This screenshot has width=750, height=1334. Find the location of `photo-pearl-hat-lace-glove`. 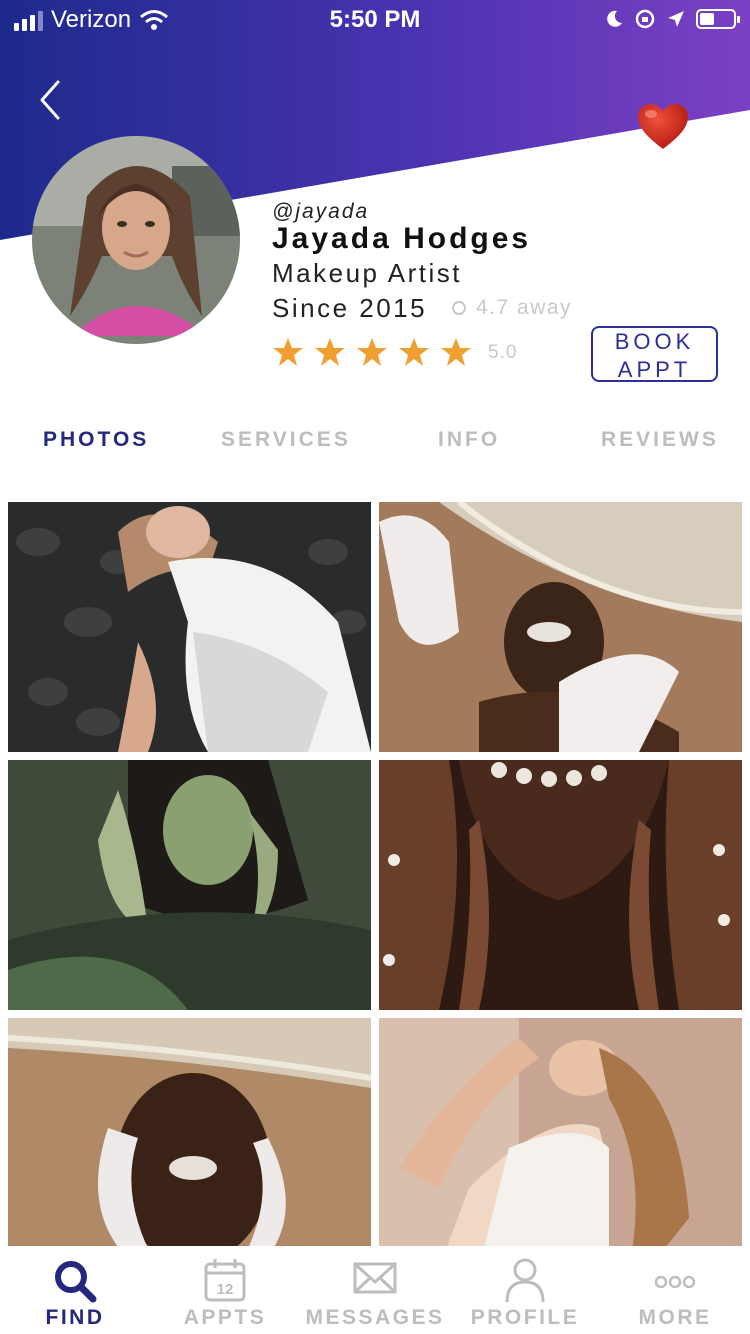

photo-pearl-hat-lace-glove is located at coordinates (560, 627).